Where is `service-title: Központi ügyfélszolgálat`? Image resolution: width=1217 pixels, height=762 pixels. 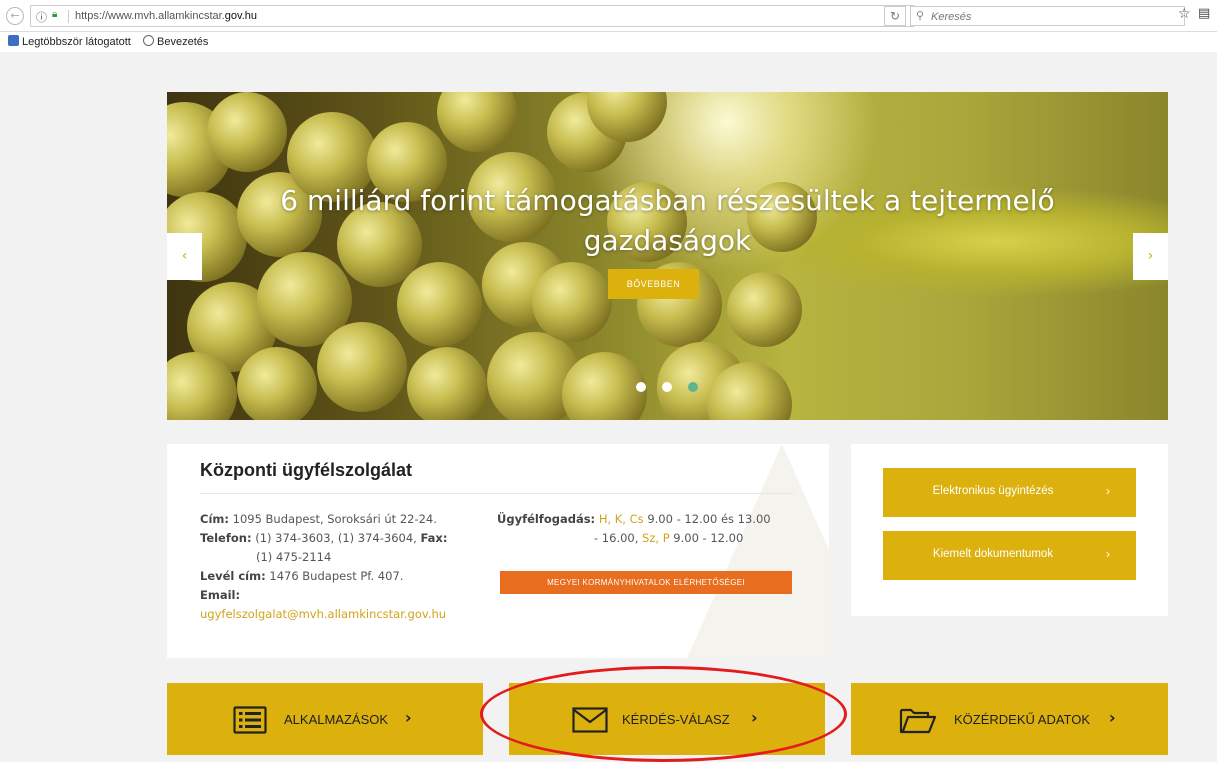 service-title: Központi ügyfélszolgálat is located at coordinates (306, 470).